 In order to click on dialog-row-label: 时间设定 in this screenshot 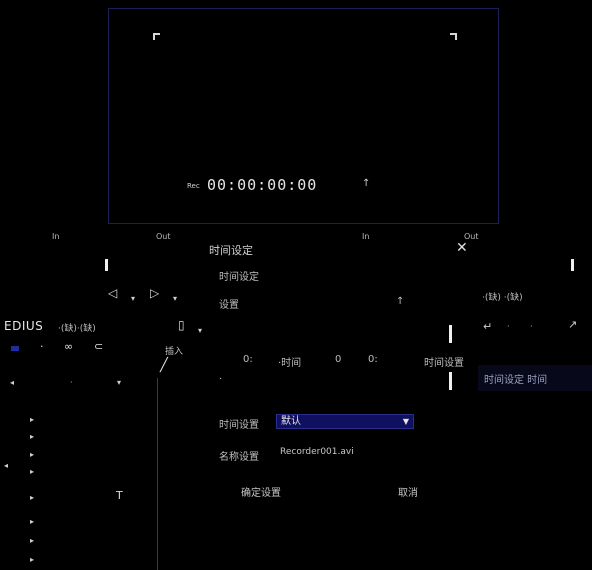, I will do `click(239, 277)`.